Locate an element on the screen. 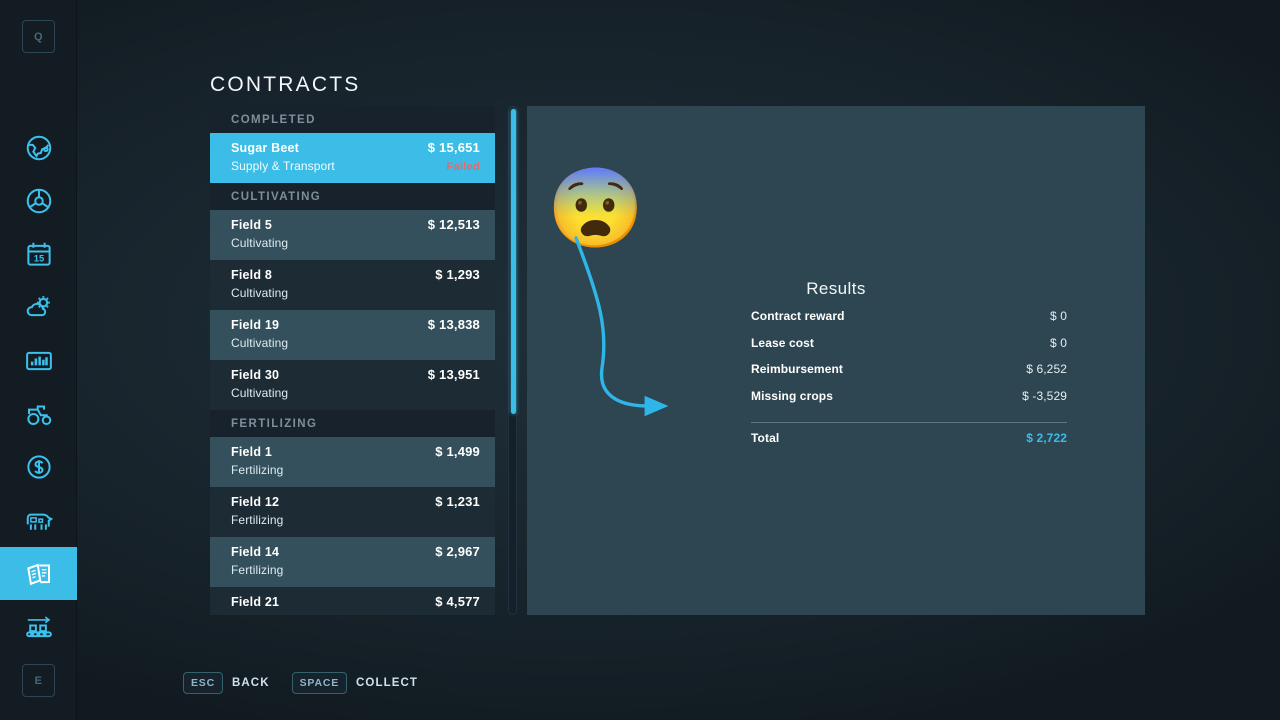 The image size is (1280, 720). contract-row: Field 14 $ 2,967 Fertilizing is located at coordinates (352, 562).